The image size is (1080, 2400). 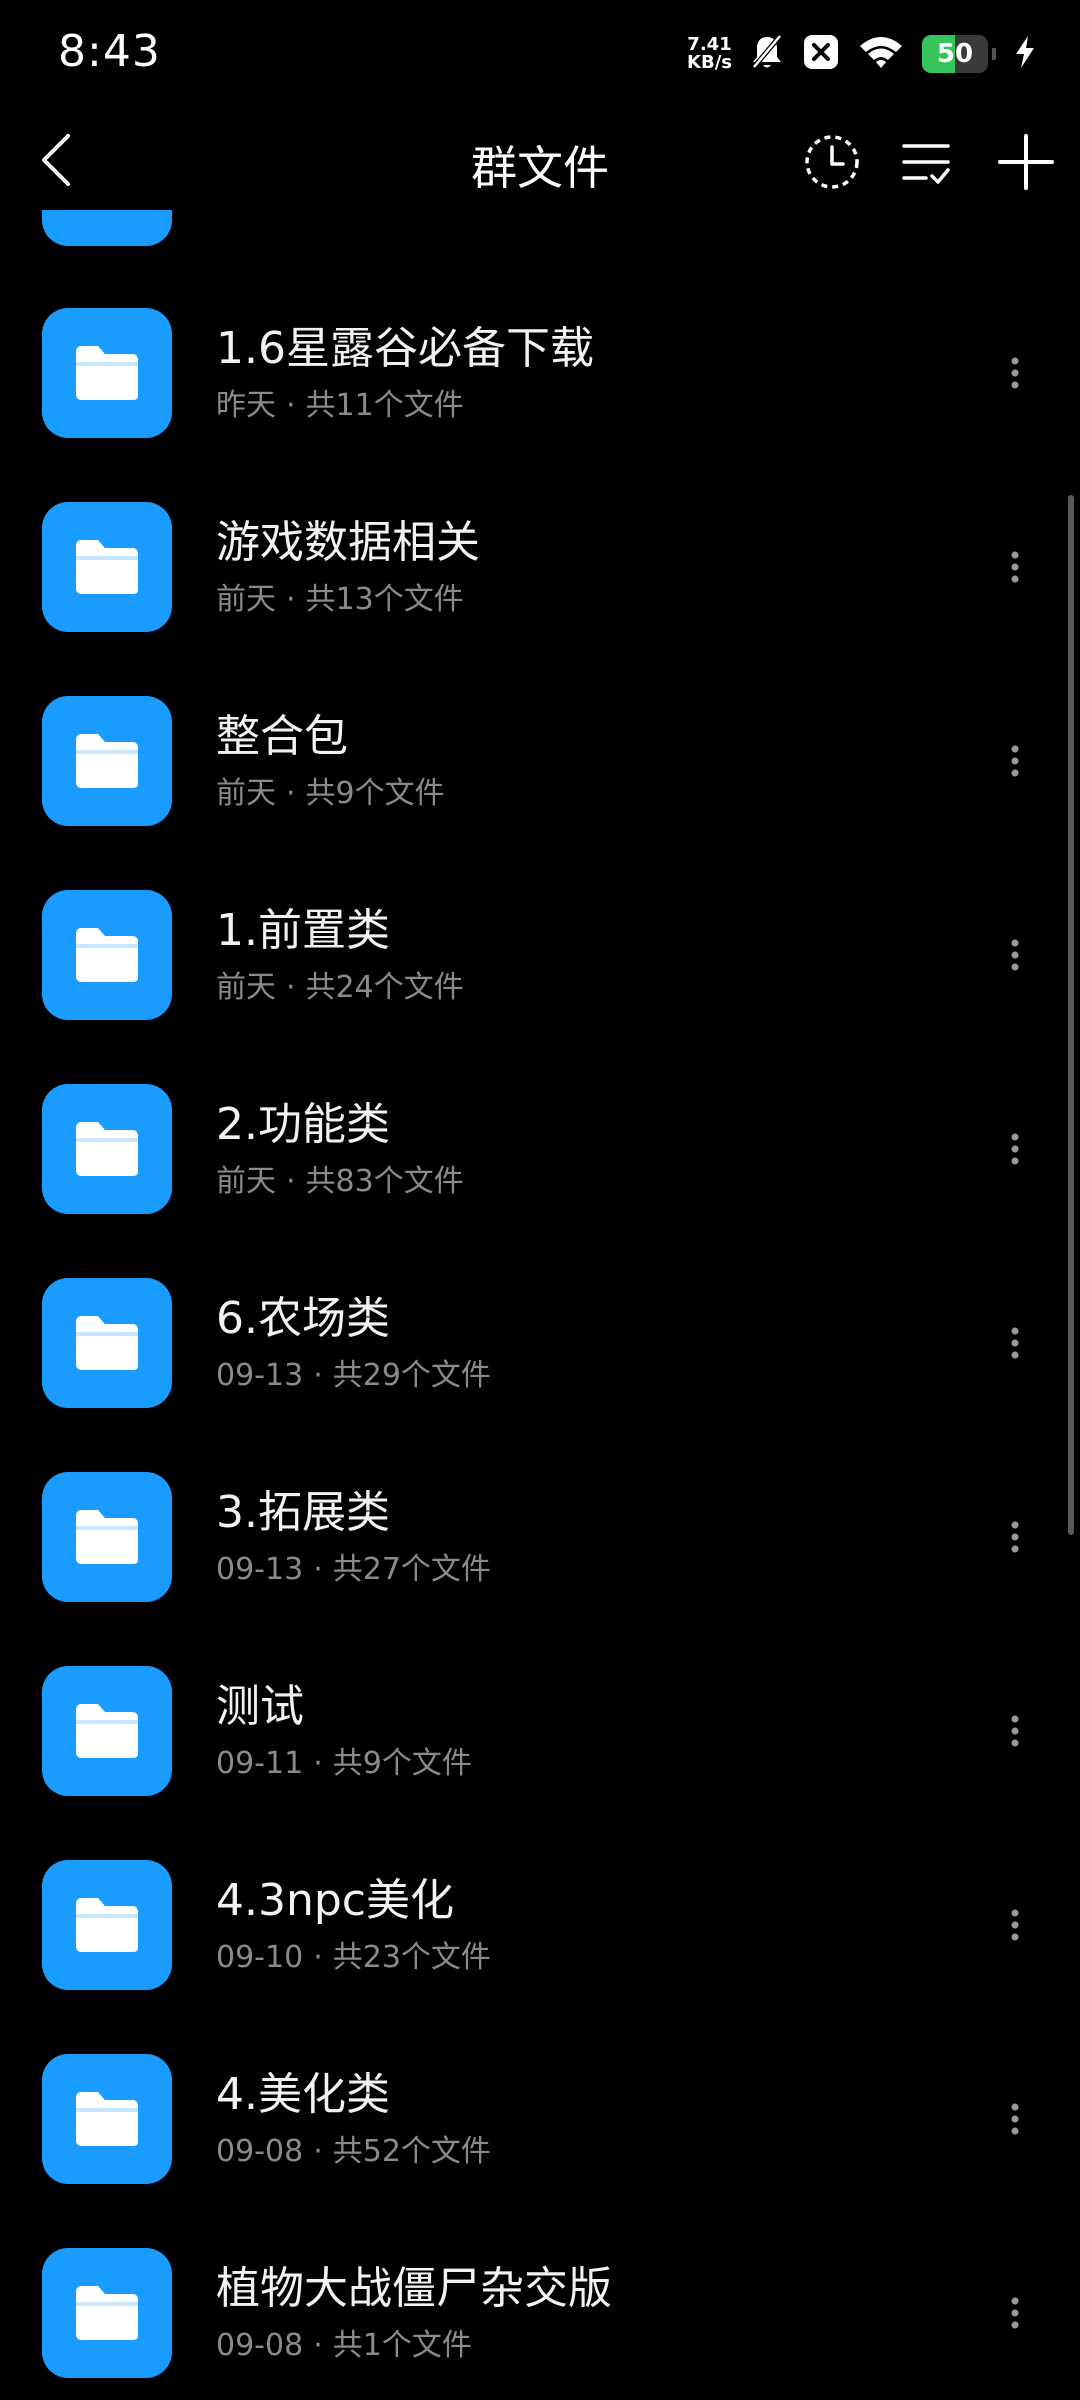 I want to click on folder-row: 游戏数据相关 前天 · 共13个文件, so click(x=540, y=567).